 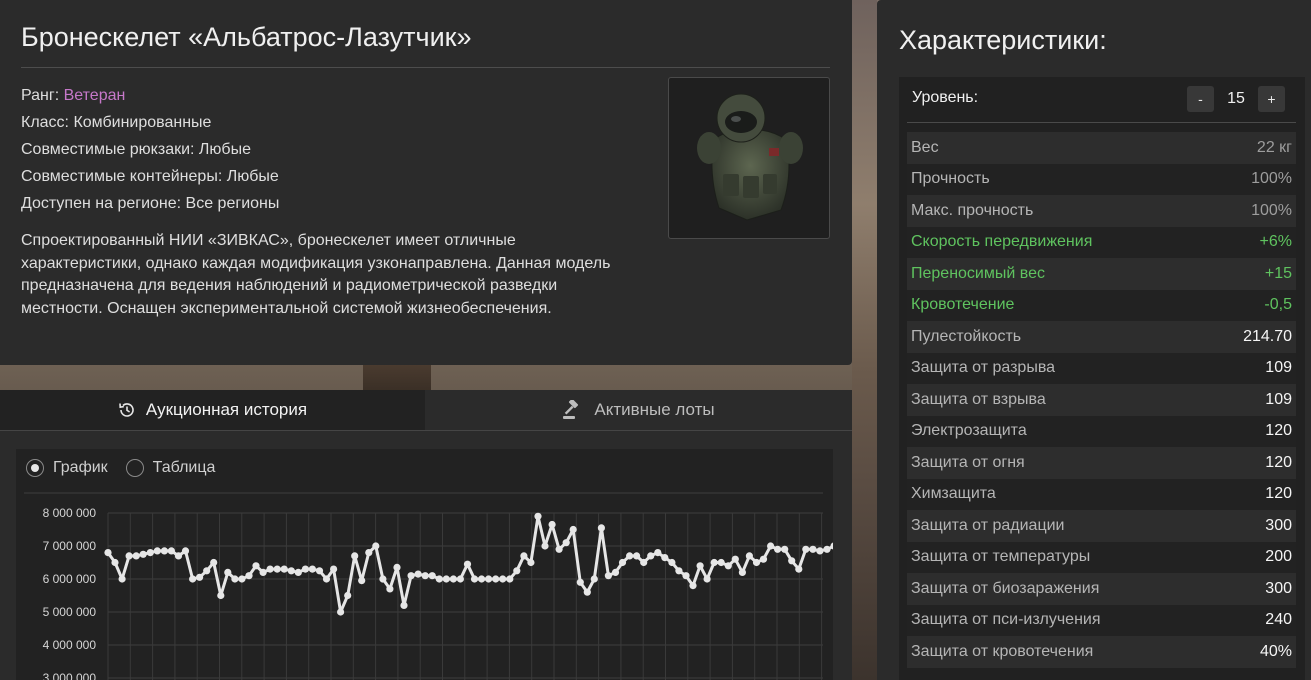 I want to click on title-divider, so click(x=425, y=67).